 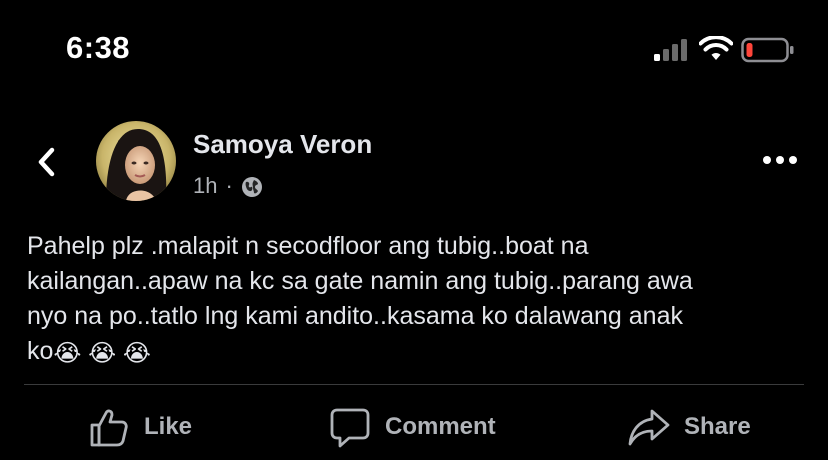 I want to click on globe-icon, so click(x=252, y=187).